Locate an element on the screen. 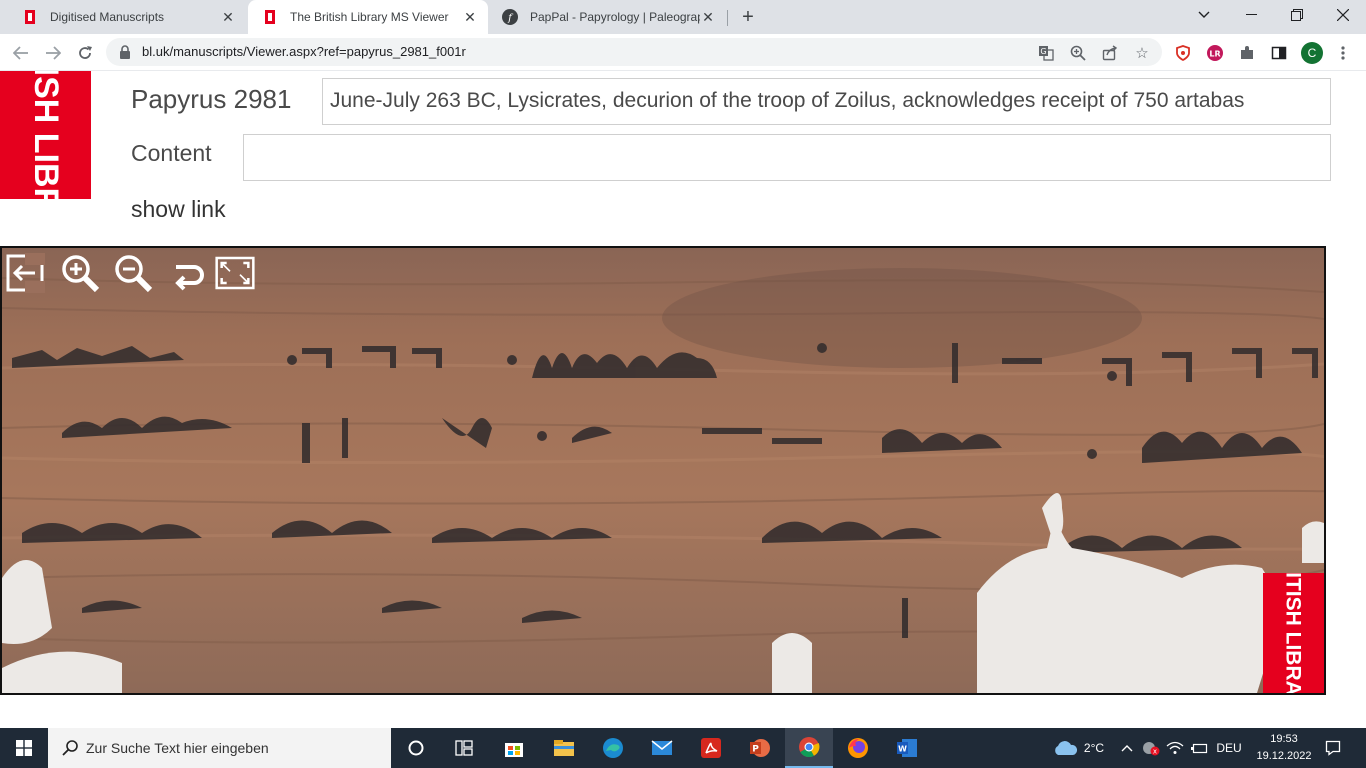 The width and height of the screenshot is (1366, 768). input-language: DEU is located at coordinates (1229, 748).